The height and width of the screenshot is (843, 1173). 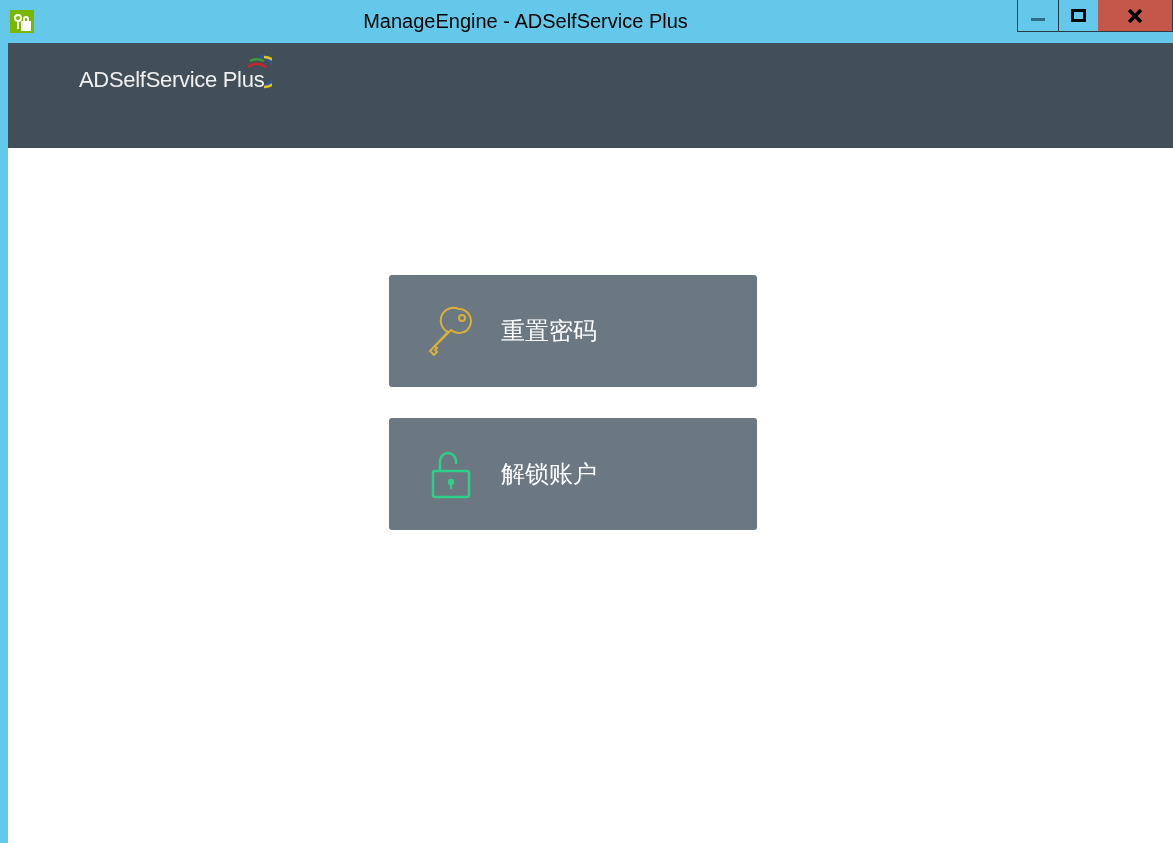 I want to click on maximize-icon, so click(x=1078, y=15).